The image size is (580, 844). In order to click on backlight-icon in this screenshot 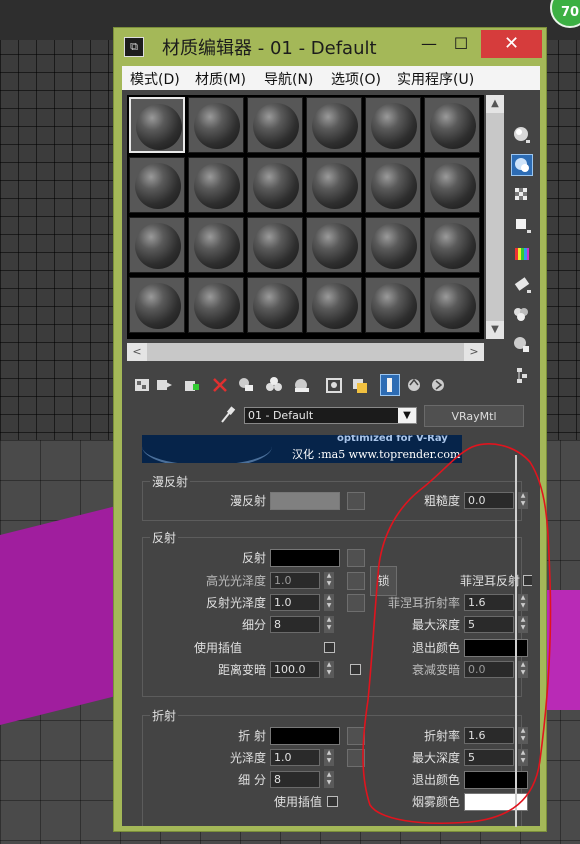, I will do `click(522, 165)`.